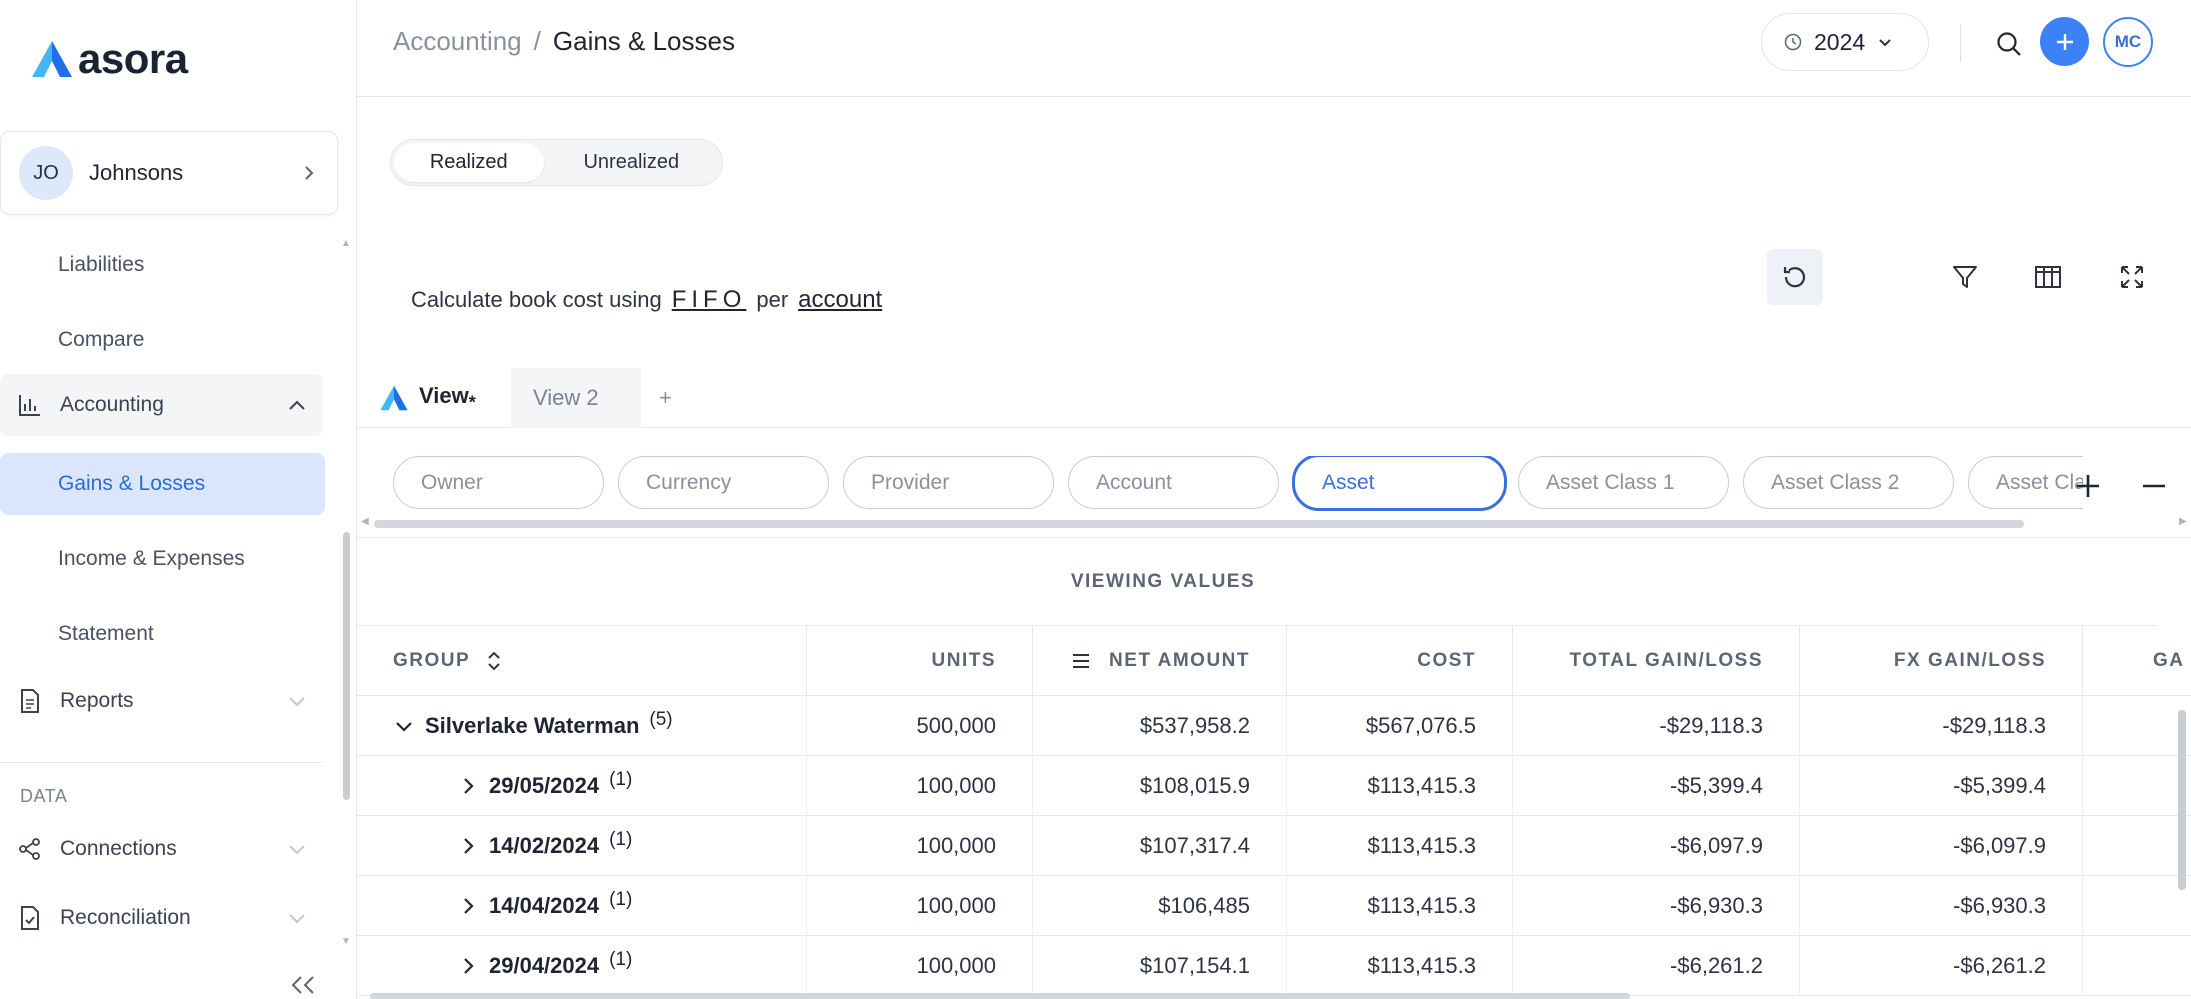  I want to click on columns-button, so click(2048, 277).